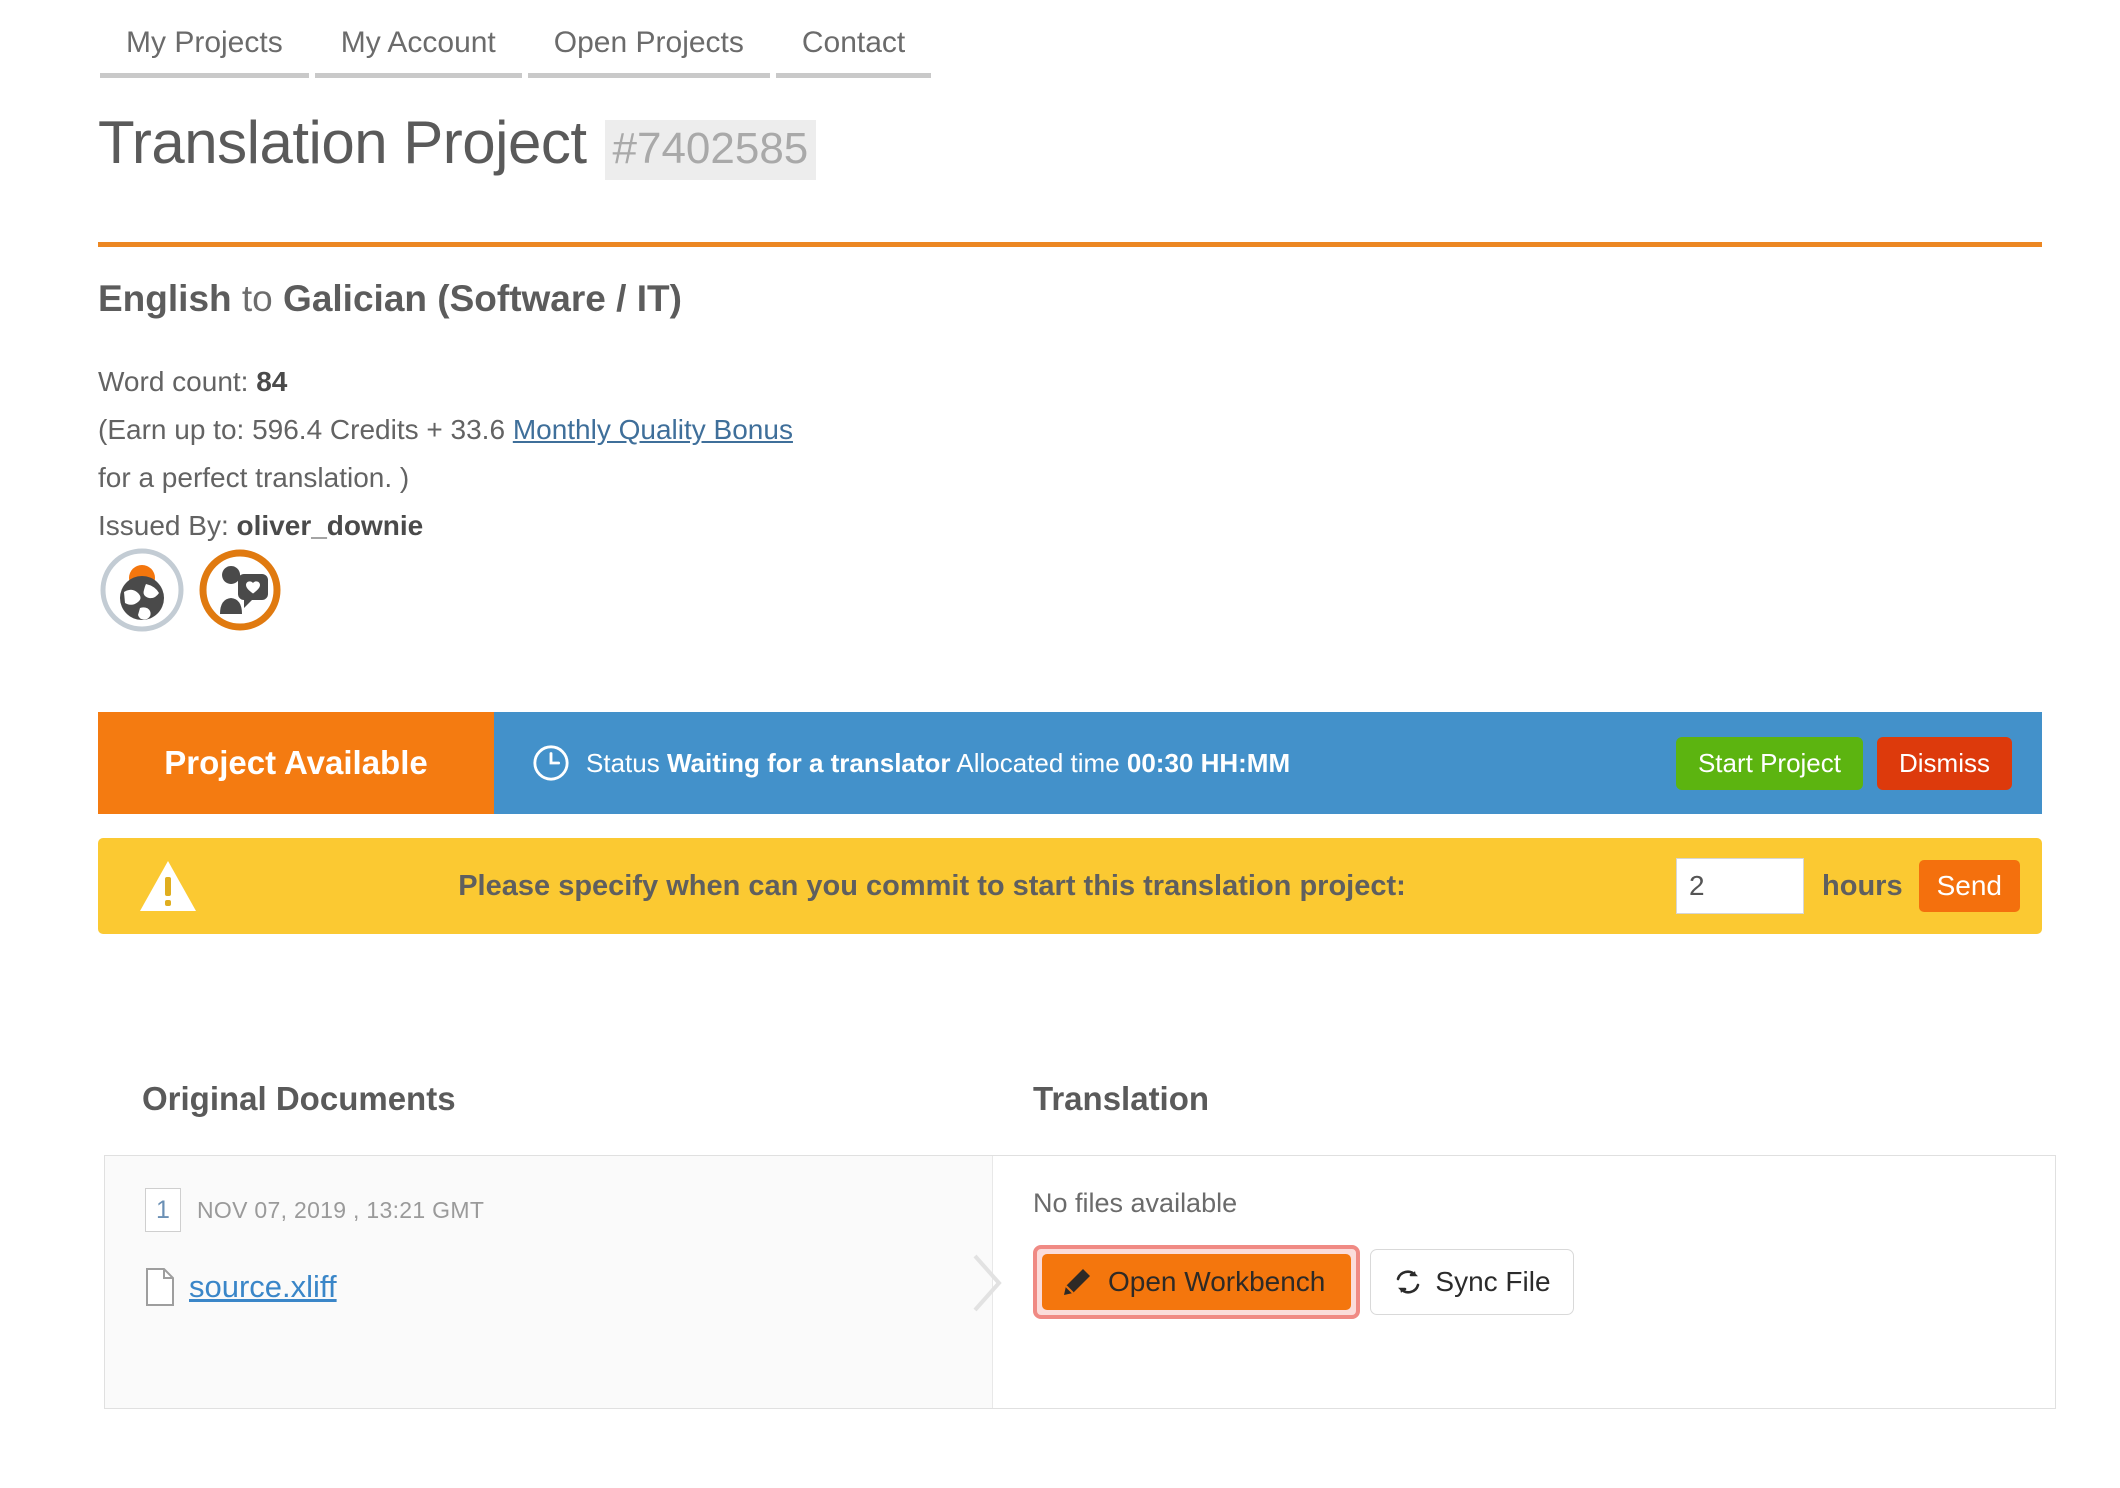 This screenshot has height=1488, width=2120. What do you see at coordinates (1070, 244) in the screenshot?
I see `title-divider` at bounding box center [1070, 244].